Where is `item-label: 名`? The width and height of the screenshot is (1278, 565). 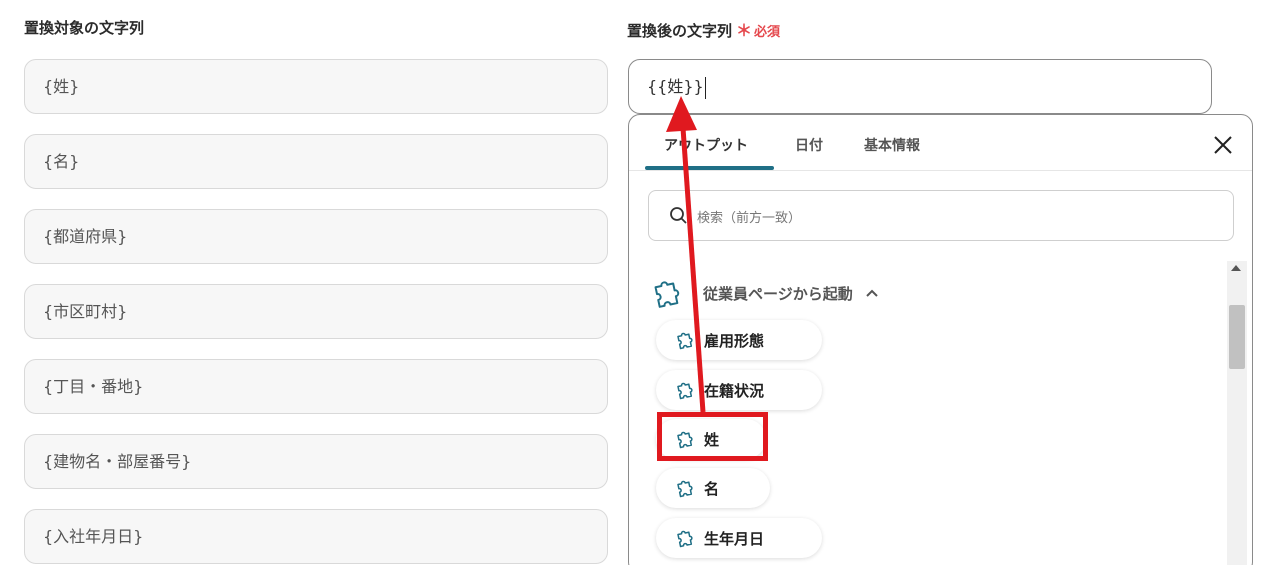 item-label: 名 is located at coordinates (712, 488).